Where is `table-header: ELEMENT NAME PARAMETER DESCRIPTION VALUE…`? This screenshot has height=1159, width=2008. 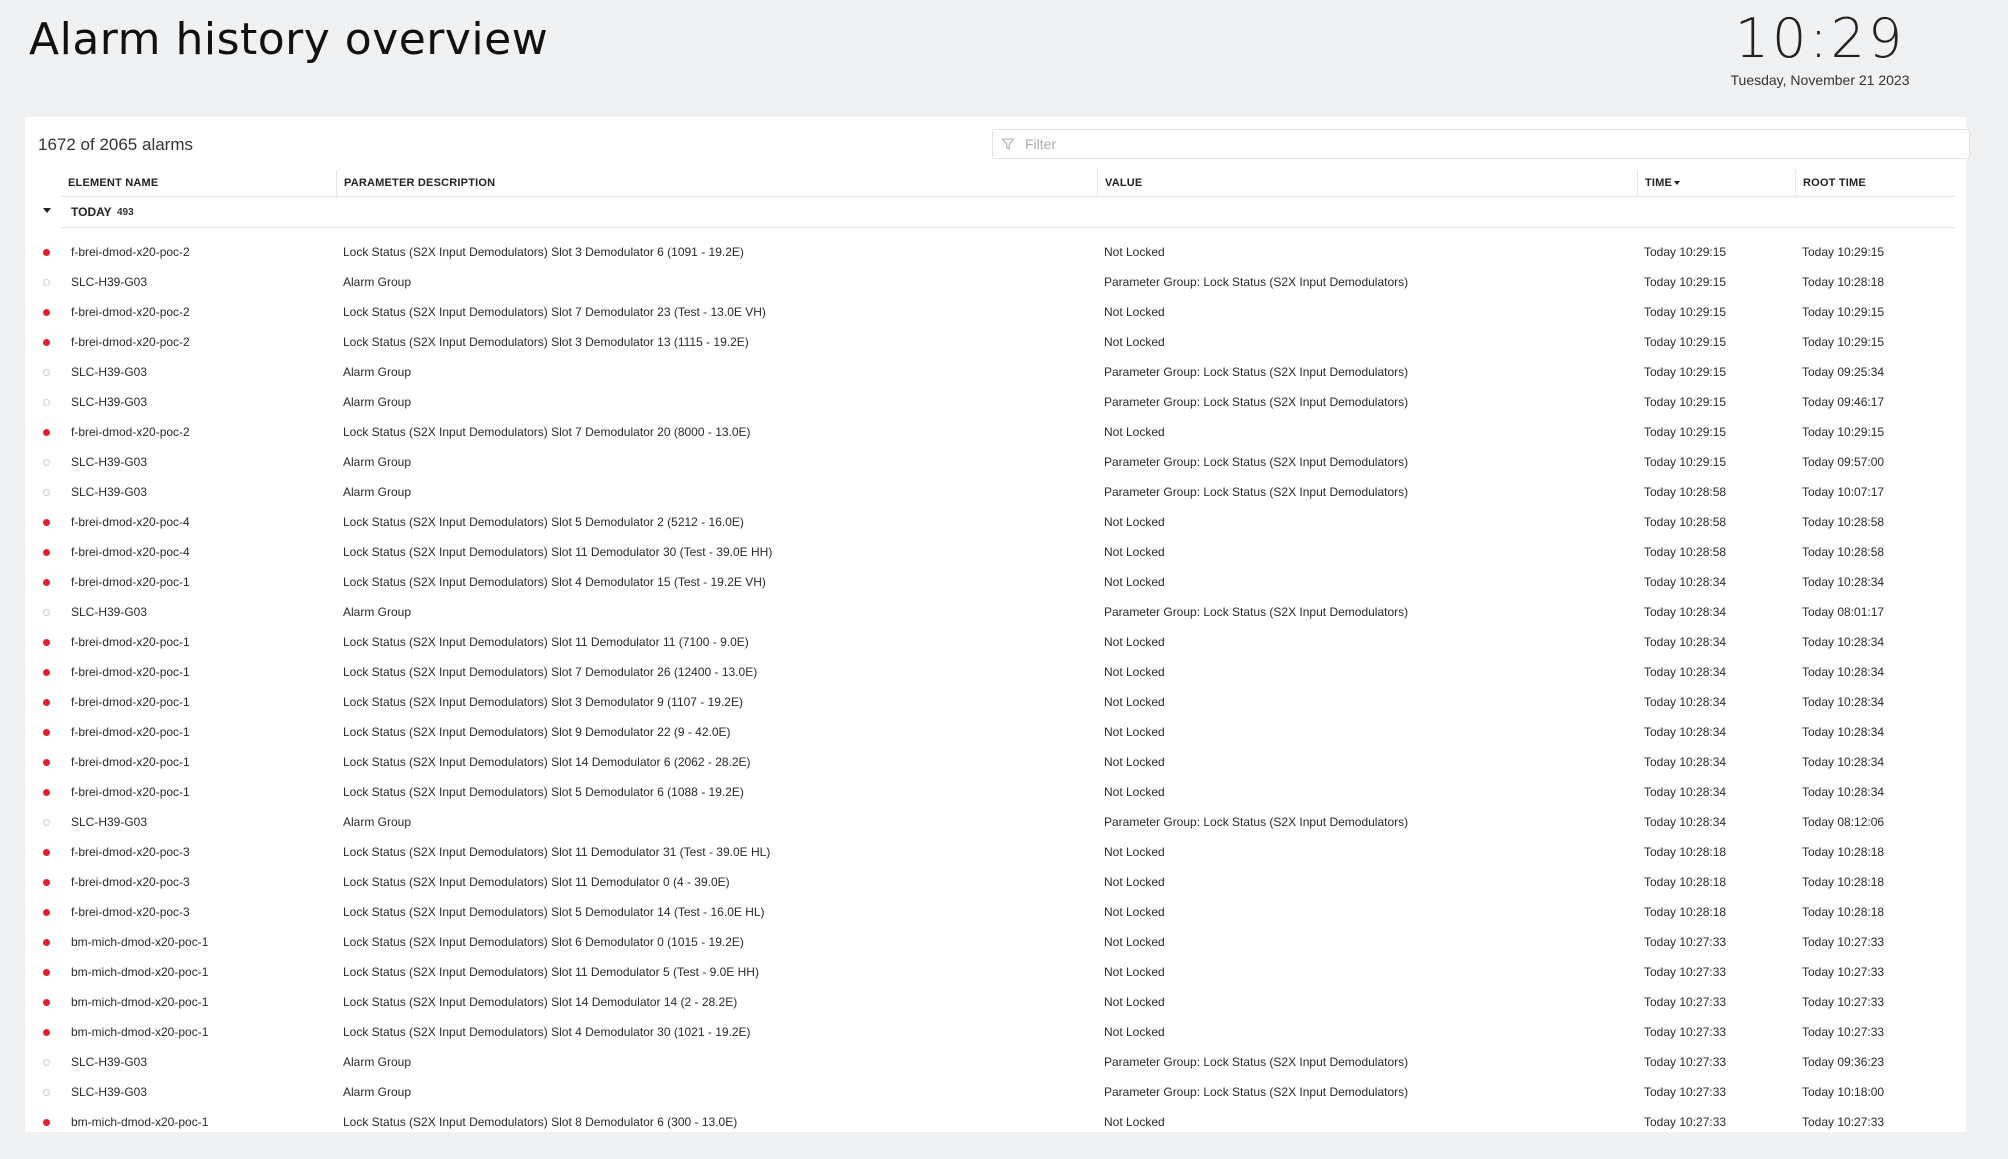 table-header: ELEMENT NAME PARAMETER DESCRIPTION VALUE… is located at coordinates (995, 183).